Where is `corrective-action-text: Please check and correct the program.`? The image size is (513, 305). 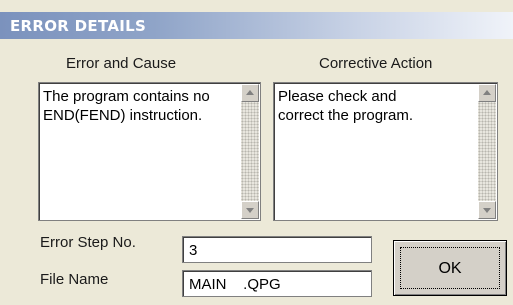
corrective-action-text: Please check and correct the program. is located at coordinates (346, 106).